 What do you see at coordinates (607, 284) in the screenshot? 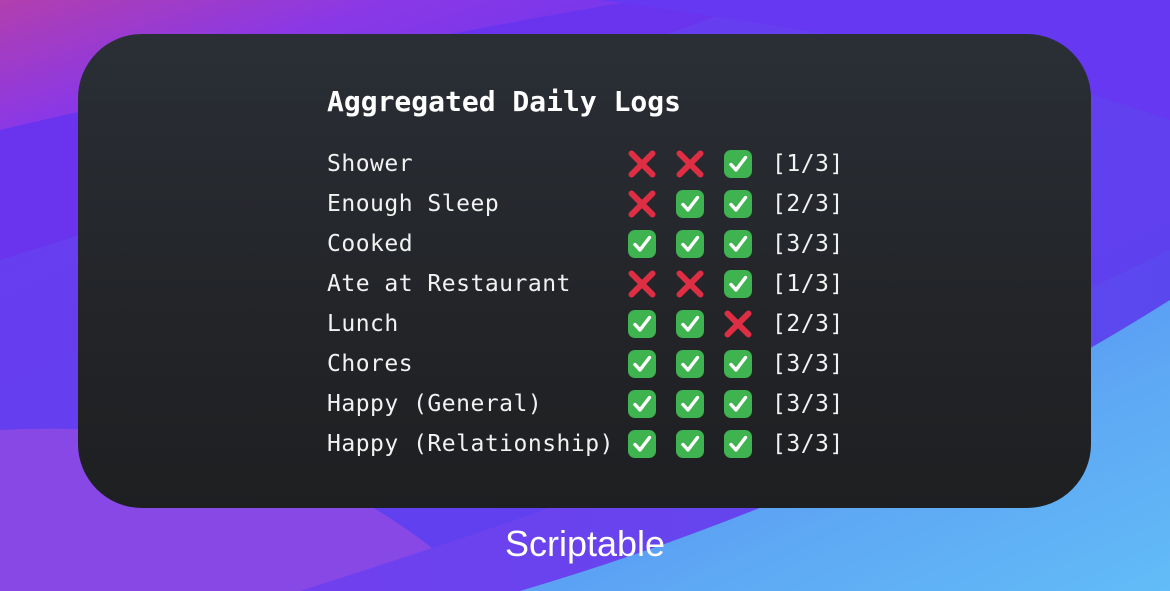
I see `log-row: Ate at Restaurant [1/3]` at bounding box center [607, 284].